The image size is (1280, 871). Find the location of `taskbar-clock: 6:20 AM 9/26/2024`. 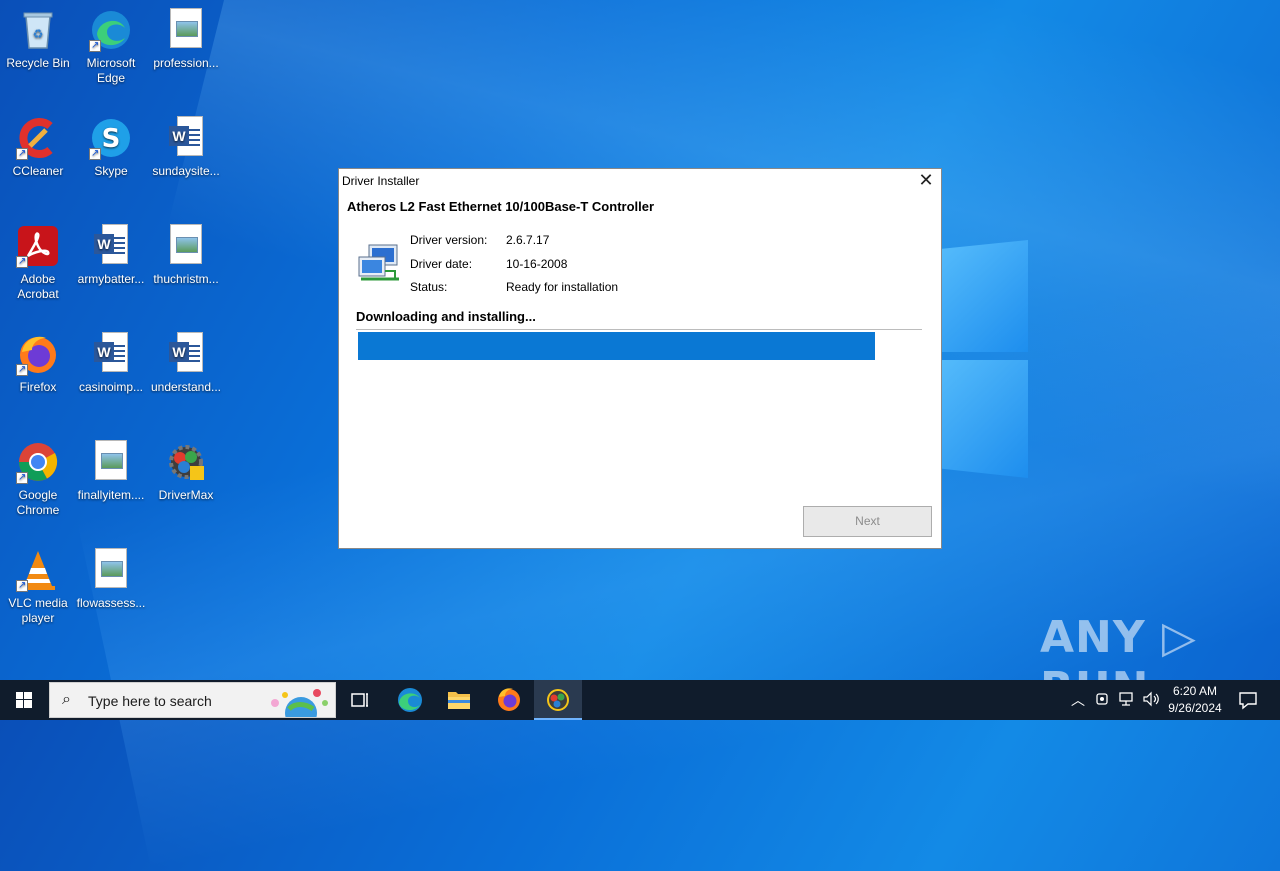

taskbar-clock: 6:20 AM 9/26/2024 is located at coordinates (1195, 700).